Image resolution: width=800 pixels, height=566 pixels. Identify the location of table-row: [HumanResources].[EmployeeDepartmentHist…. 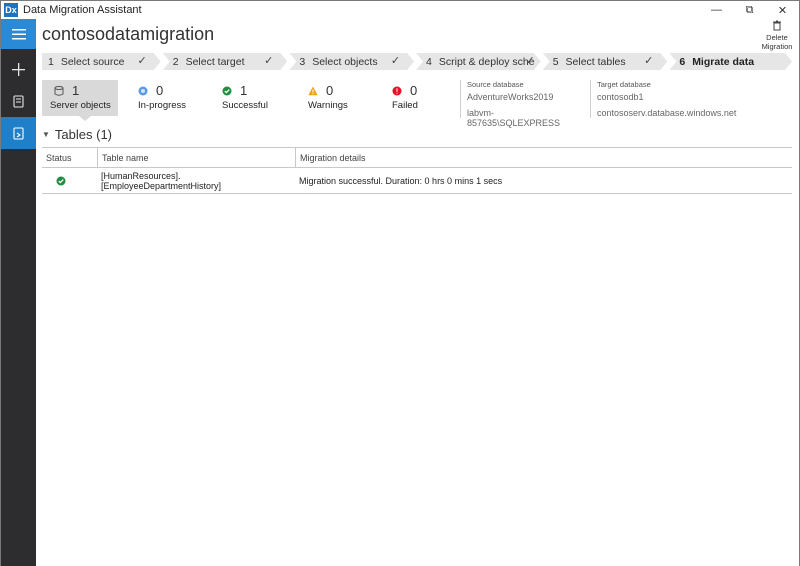
(417, 181).